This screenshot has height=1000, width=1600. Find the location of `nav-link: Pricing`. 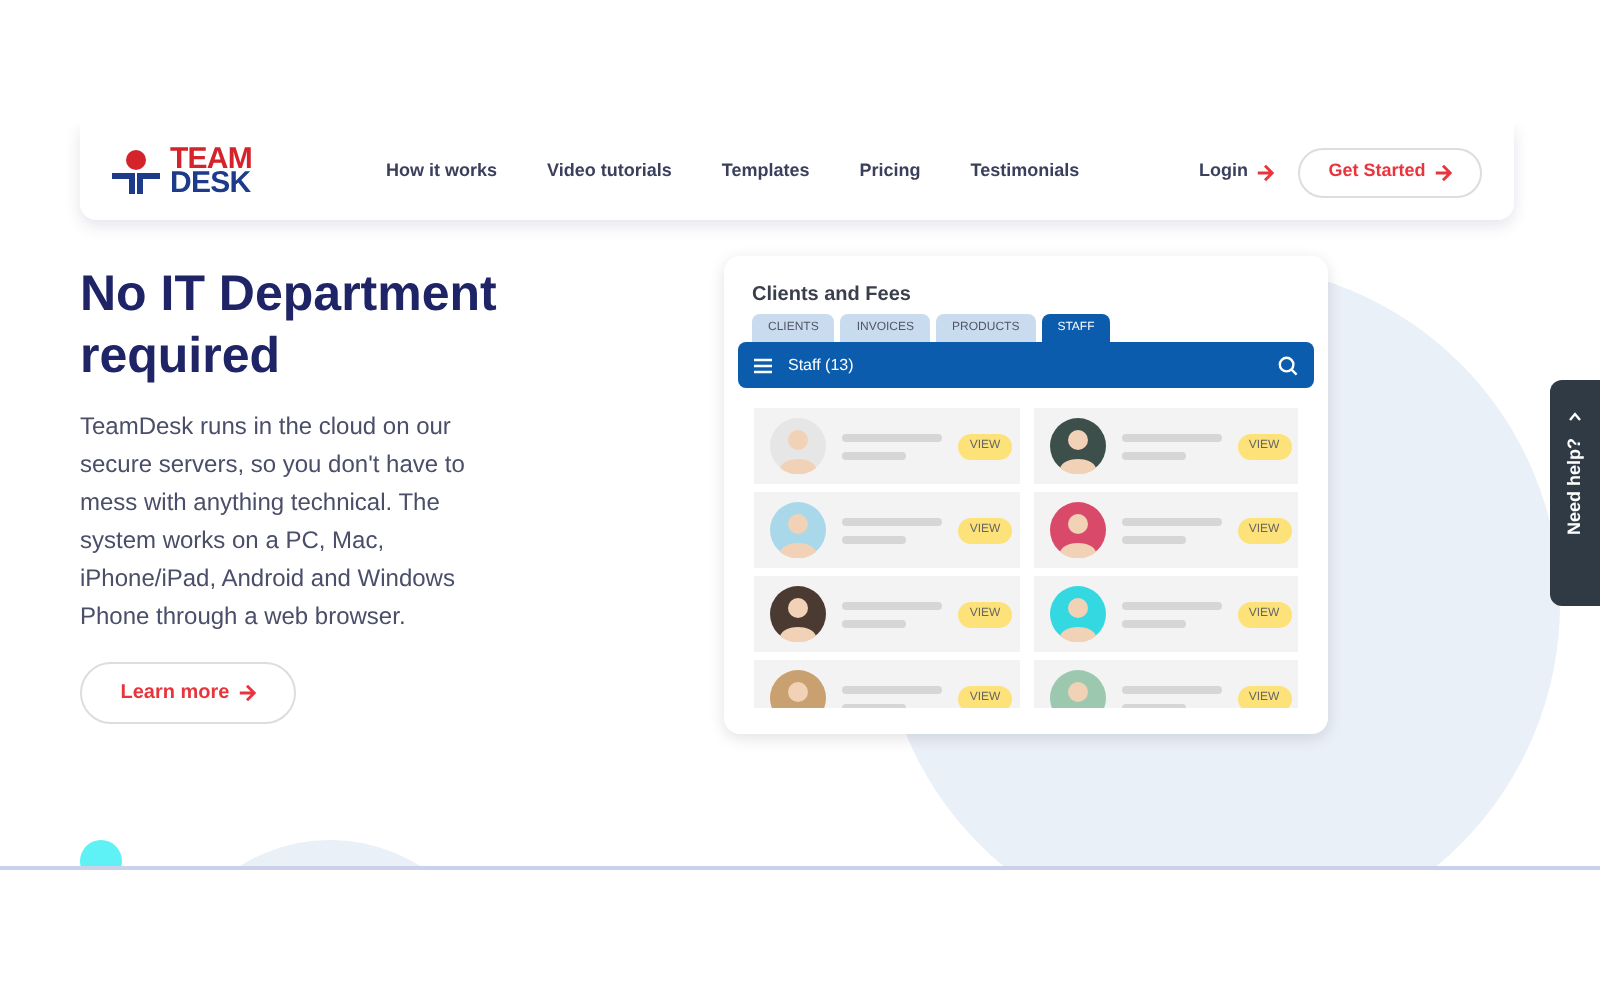

nav-link: Pricing is located at coordinates (890, 172).